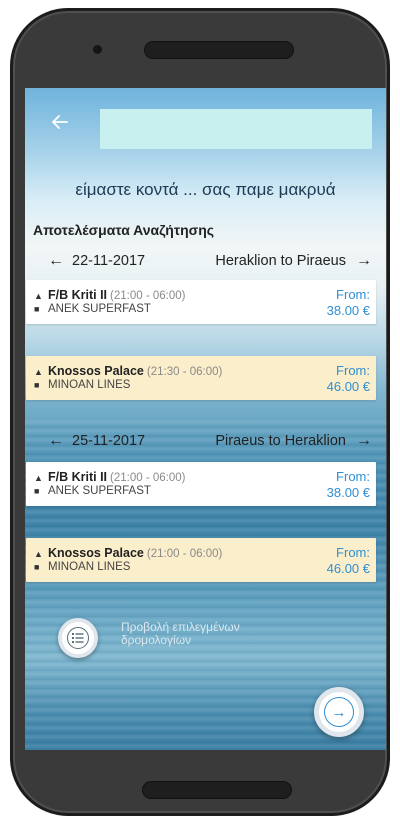 The image size is (400, 820). I want to click on prev-date-button: ← 22-11-2017, so click(96, 261).